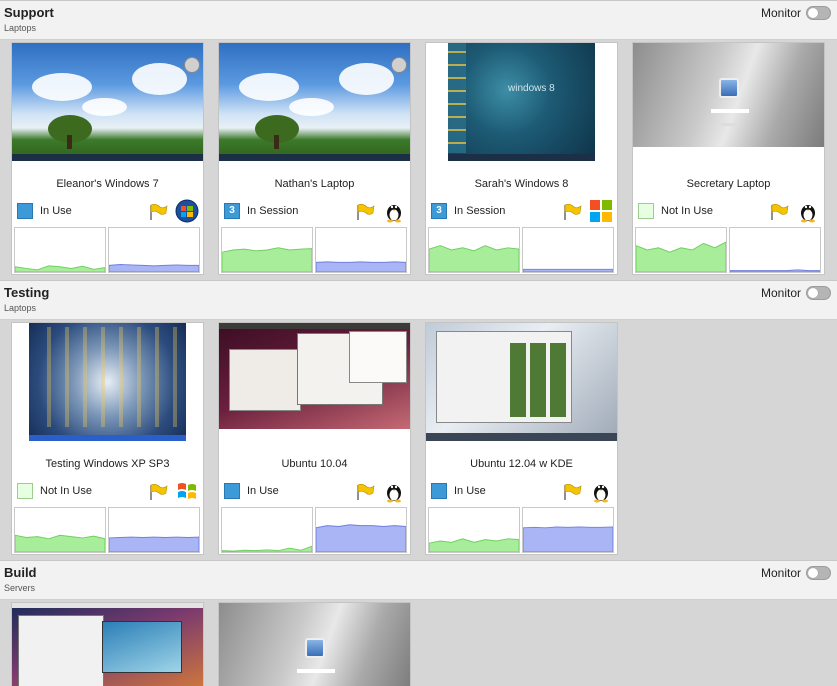 This screenshot has width=837, height=686. I want to click on group-subtitle: Servers, so click(20, 588).